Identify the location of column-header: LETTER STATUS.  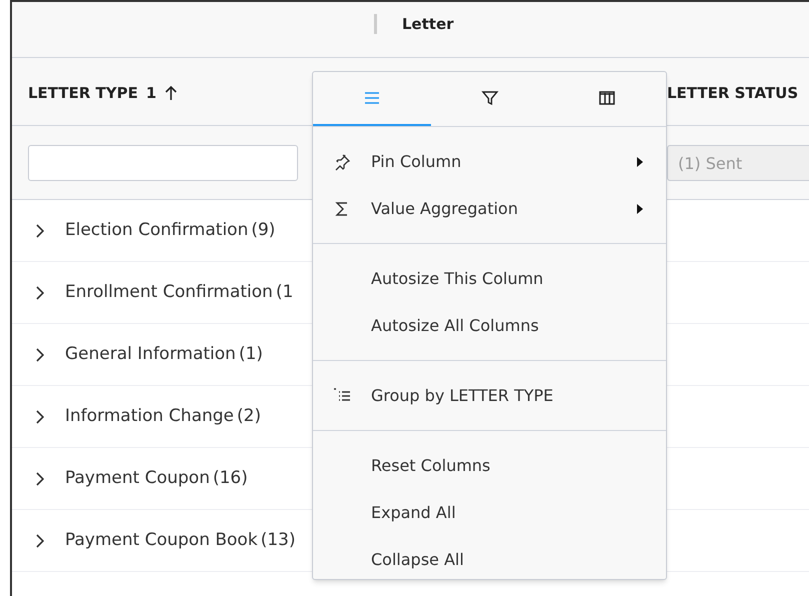
(732, 93).